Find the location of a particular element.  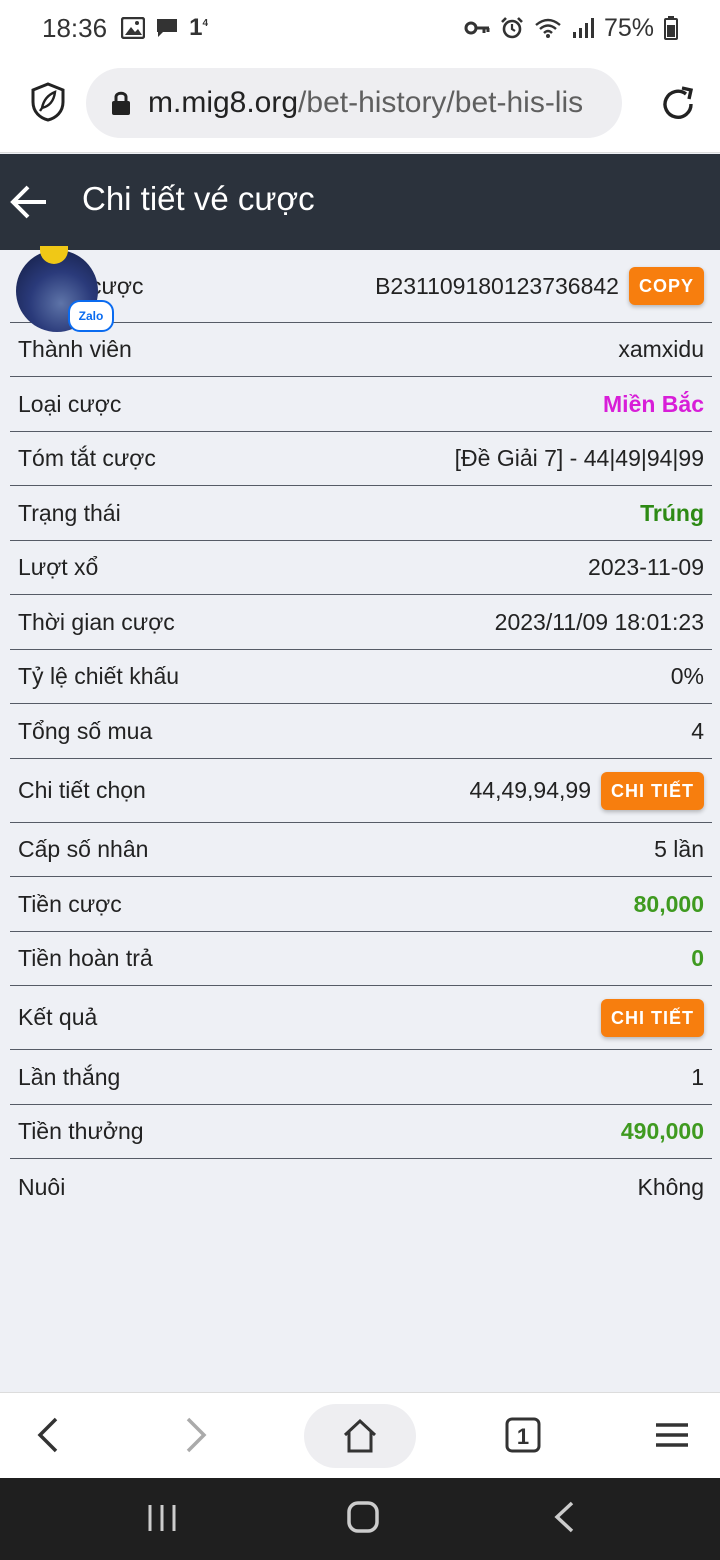

page-header: Chi tiết vé cược is located at coordinates (360, 202).